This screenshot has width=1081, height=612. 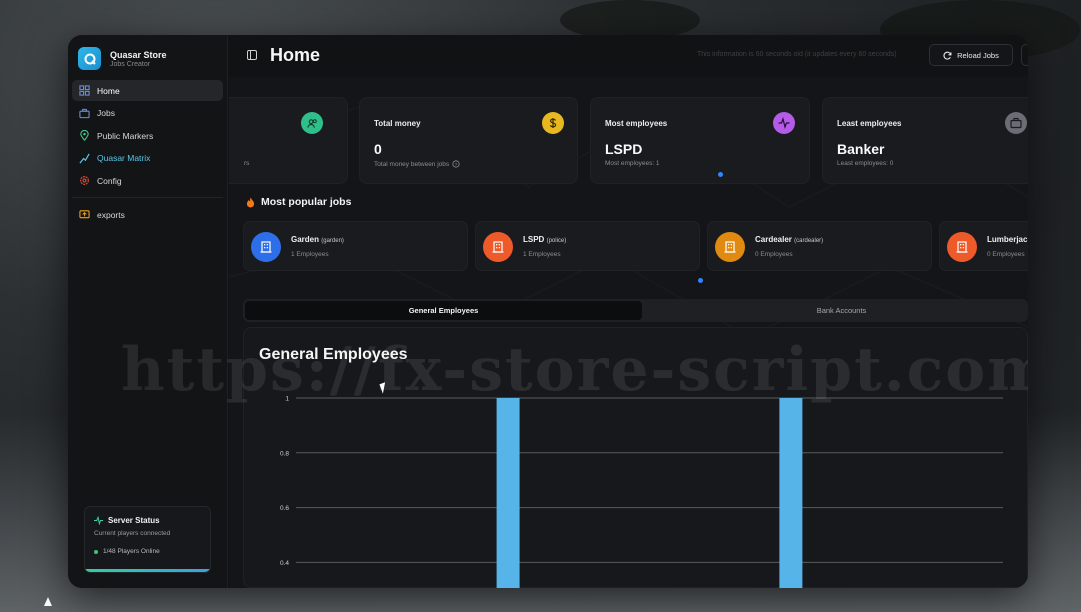 What do you see at coordinates (96, 551) in the screenshot?
I see `online-dot-icon` at bounding box center [96, 551].